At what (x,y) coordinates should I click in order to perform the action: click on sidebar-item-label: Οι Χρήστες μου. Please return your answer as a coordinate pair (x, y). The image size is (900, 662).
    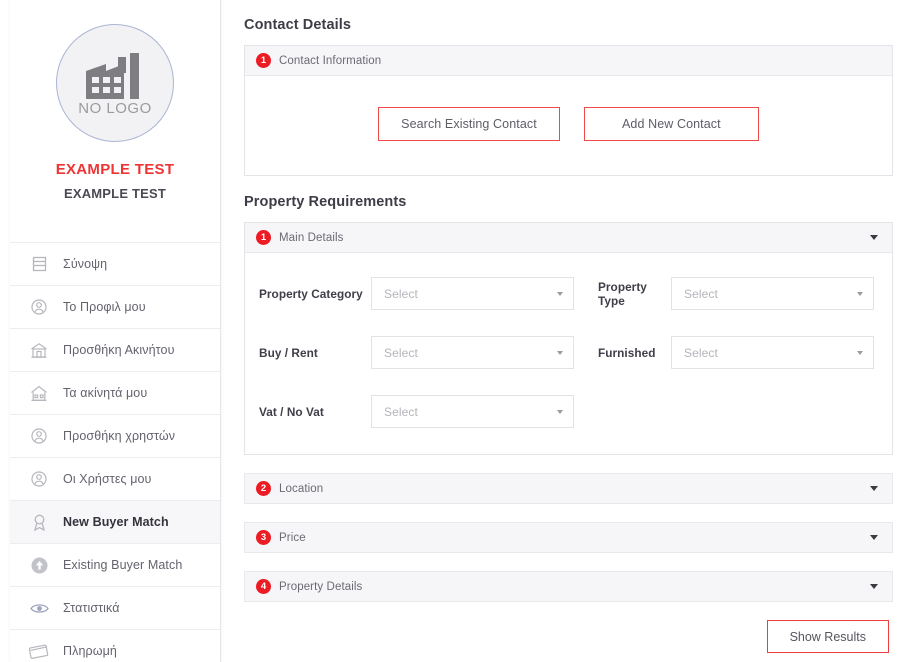
    Looking at the image, I should click on (107, 479).